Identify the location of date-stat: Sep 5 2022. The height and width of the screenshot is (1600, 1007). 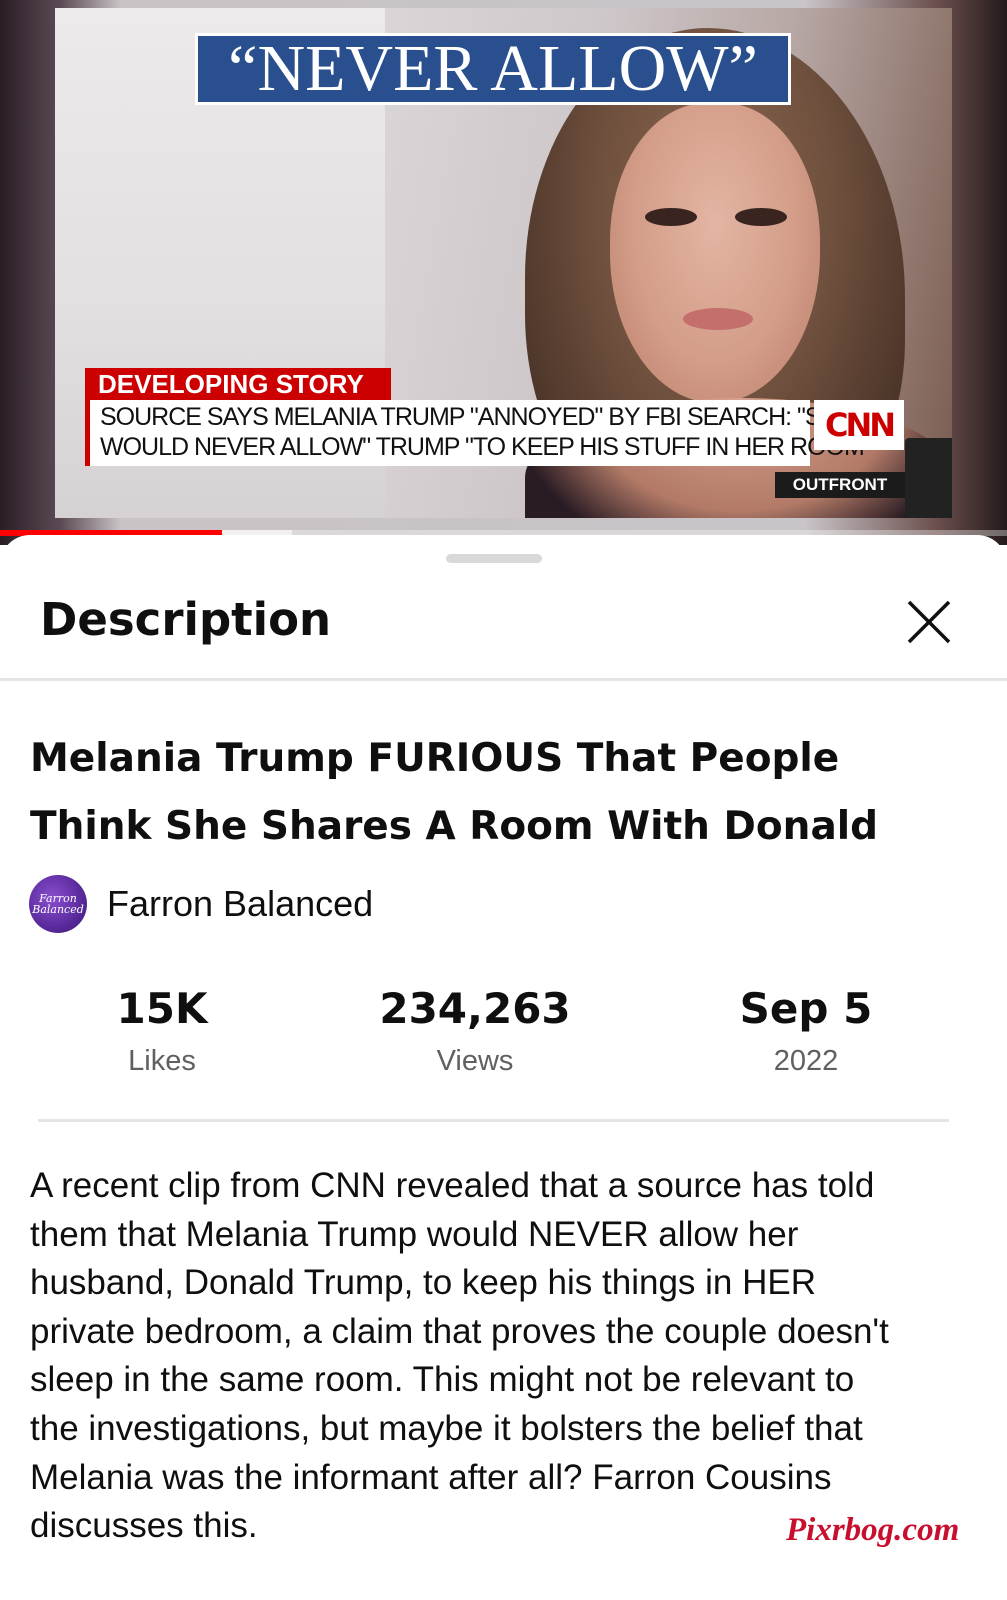
(806, 1035).